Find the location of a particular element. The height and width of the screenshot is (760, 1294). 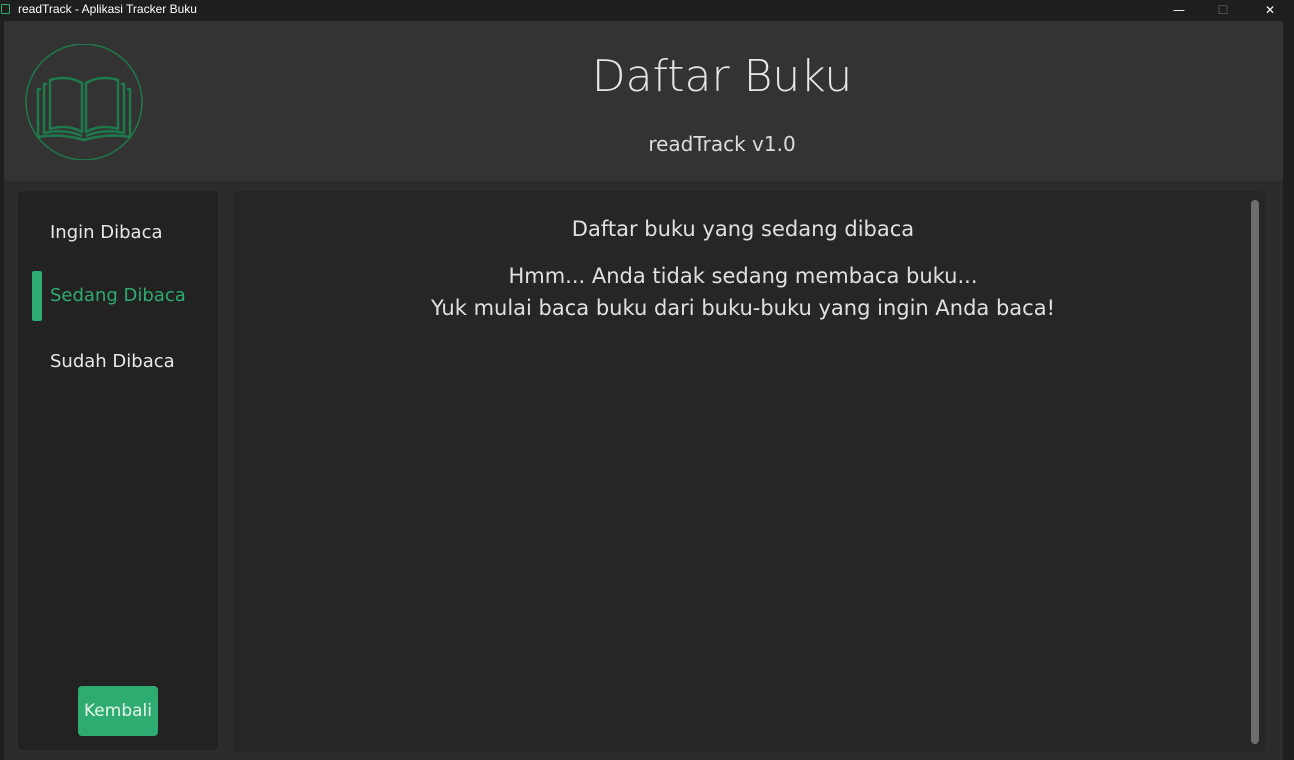

sidebar-item-label: Ingin Dibaca is located at coordinates (106, 232).